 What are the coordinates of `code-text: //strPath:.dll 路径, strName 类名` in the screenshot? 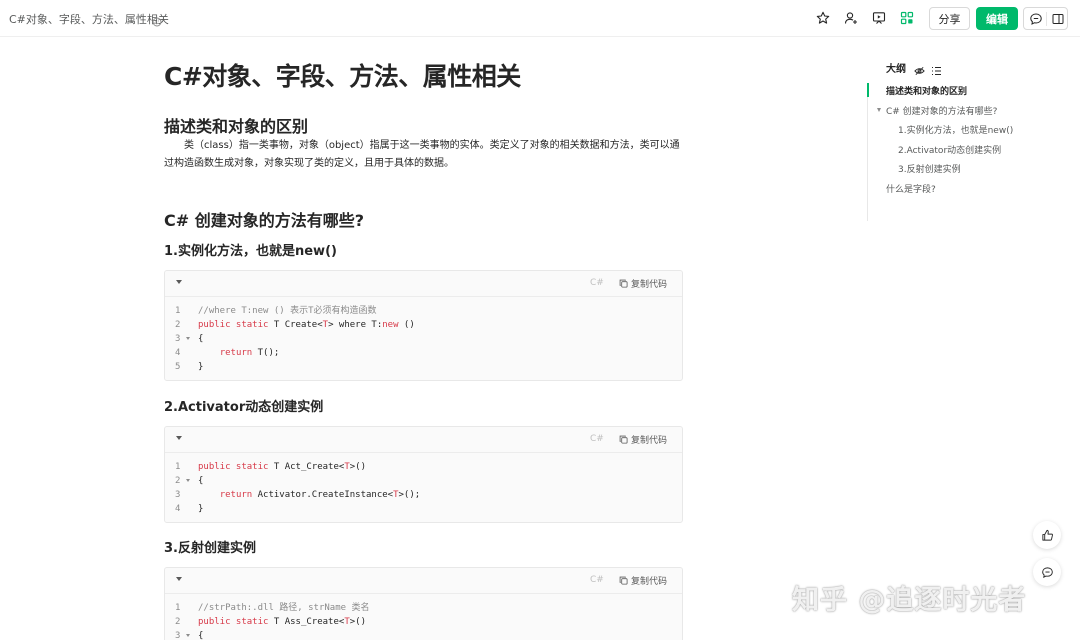 It's located at (284, 608).